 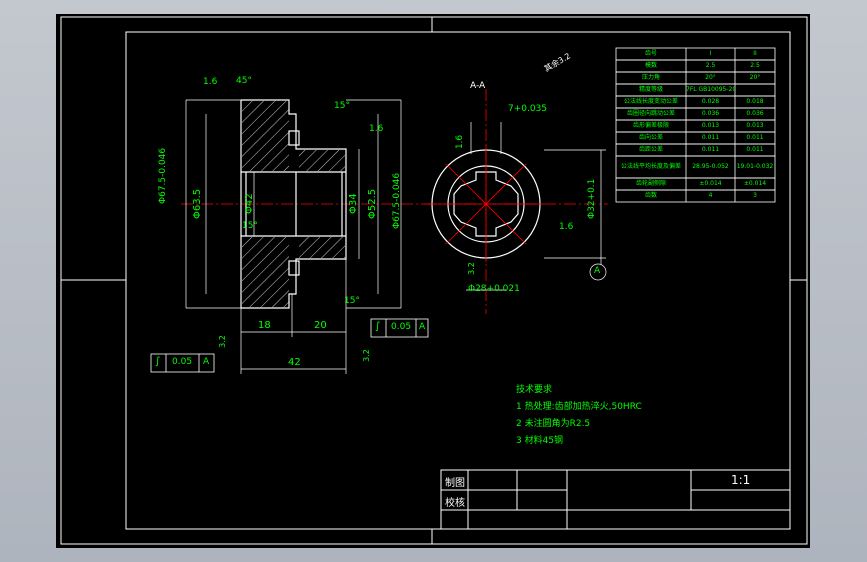 I want to click on angle-4: 15°, so click(x=352, y=301).